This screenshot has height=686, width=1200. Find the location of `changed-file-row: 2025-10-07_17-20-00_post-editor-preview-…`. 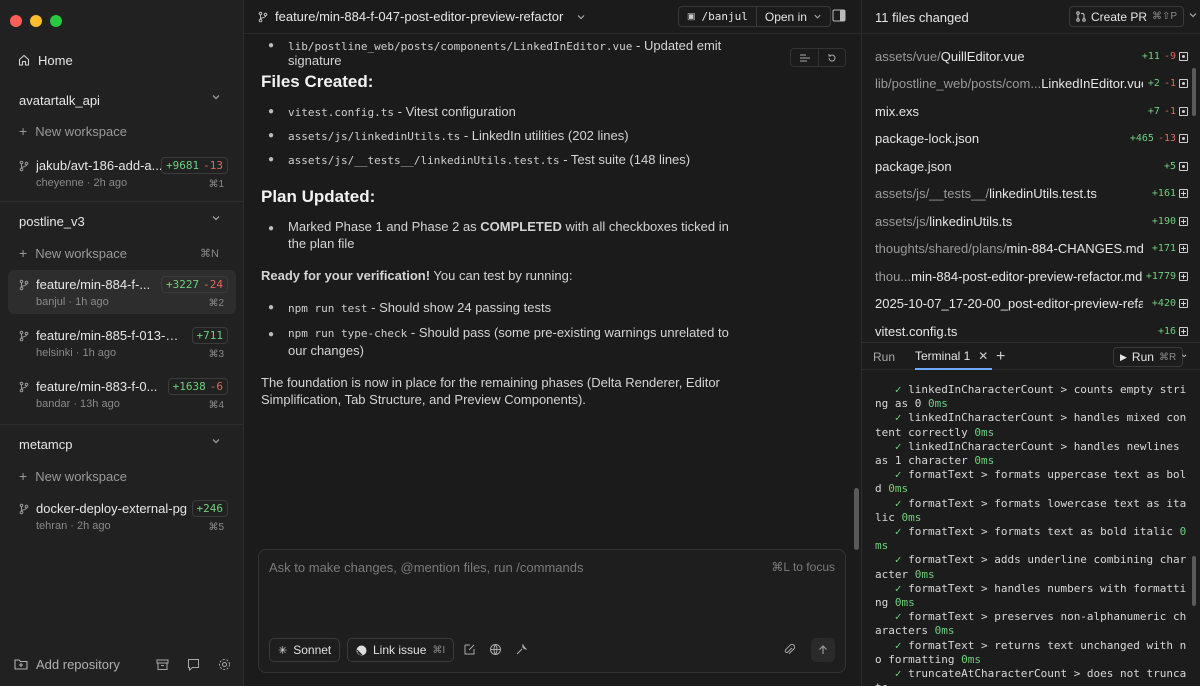

changed-file-row: 2025-10-07_17-20-00_post-editor-preview-… is located at coordinates (1031, 304).